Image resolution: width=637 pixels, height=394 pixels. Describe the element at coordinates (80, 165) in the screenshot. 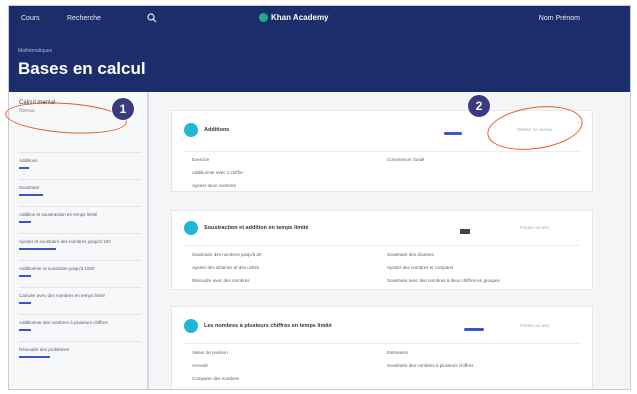

I see `sidebar-item: Additions` at that location.